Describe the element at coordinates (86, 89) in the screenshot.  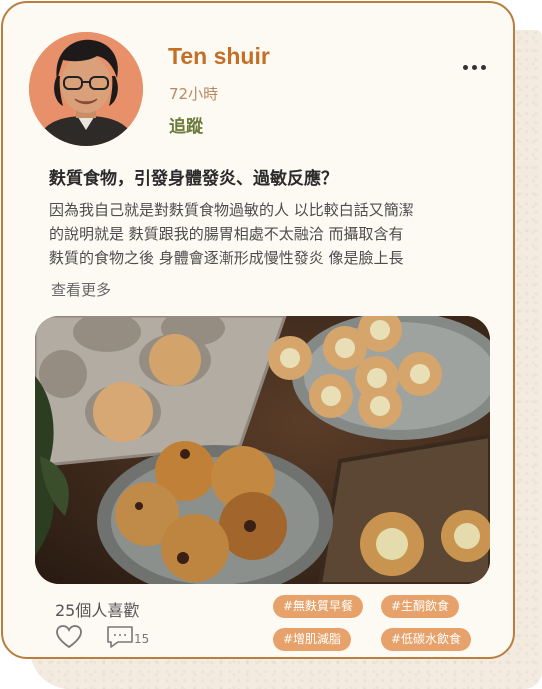
I see `avatar` at that location.